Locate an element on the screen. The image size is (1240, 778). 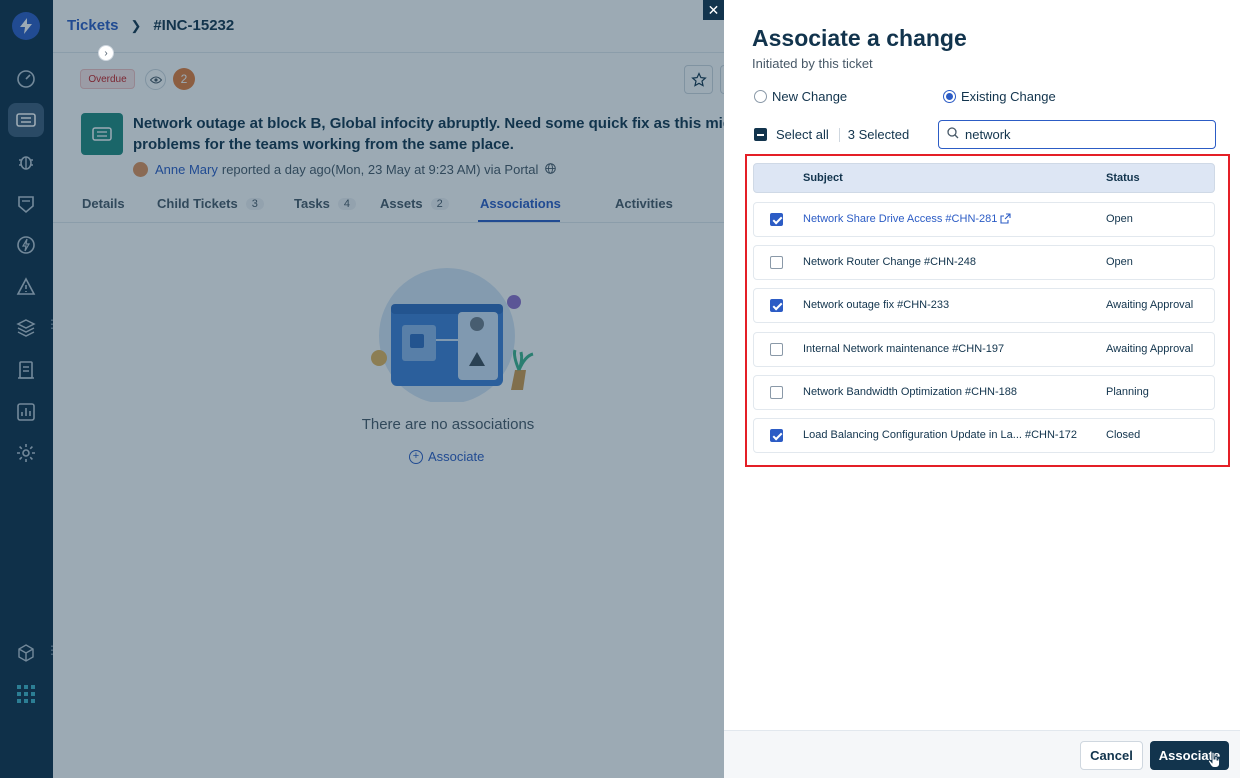
panel-subtitle: Initiated by this ticket is located at coordinates (812, 63).